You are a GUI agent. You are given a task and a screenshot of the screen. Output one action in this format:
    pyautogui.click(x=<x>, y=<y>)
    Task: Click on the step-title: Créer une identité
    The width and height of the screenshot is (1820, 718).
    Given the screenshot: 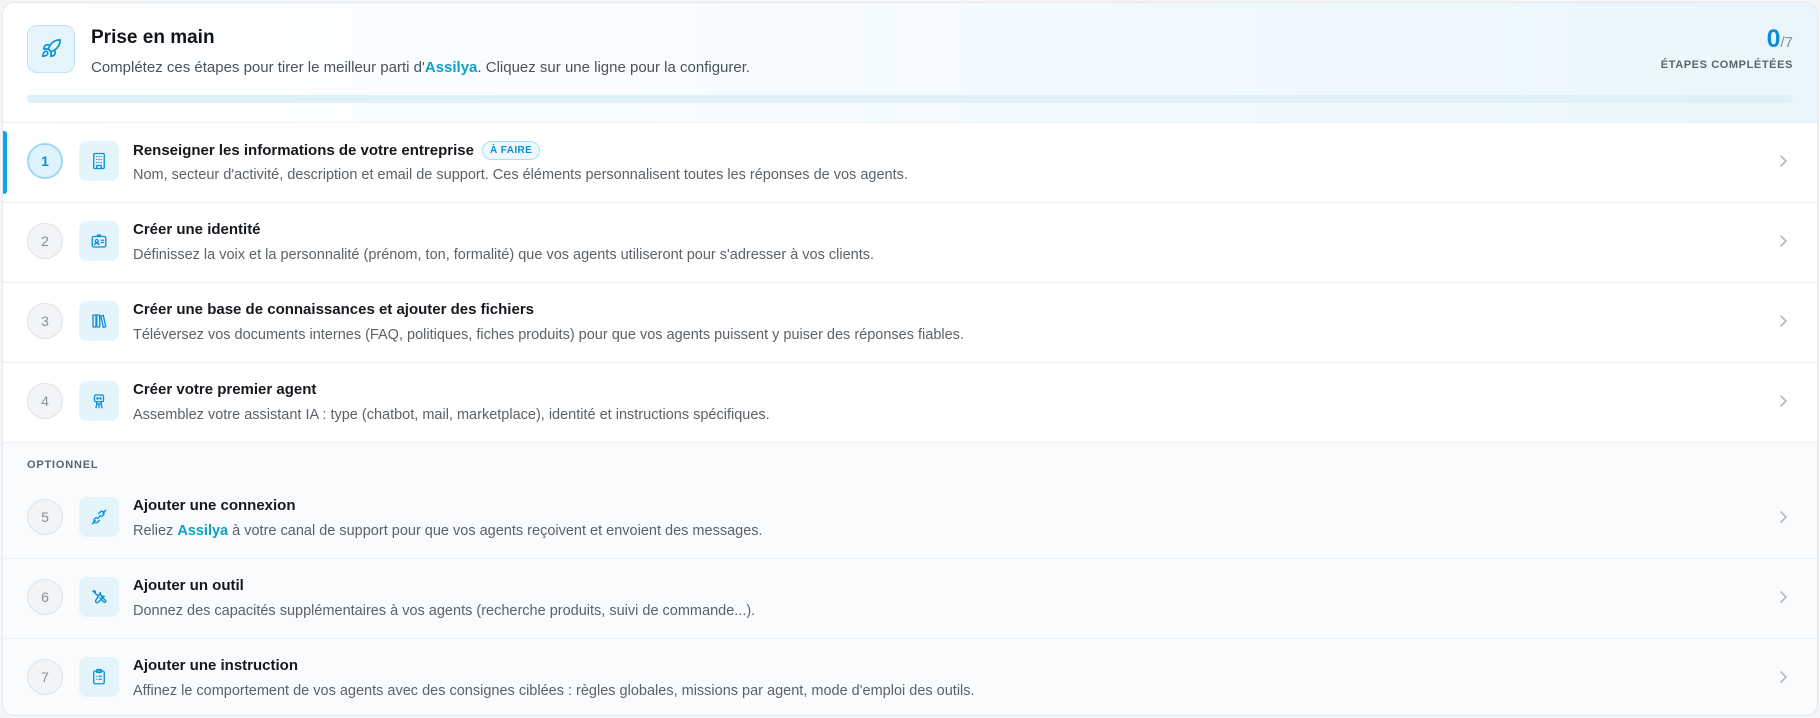 What is the action you would take?
    pyautogui.click(x=197, y=229)
    